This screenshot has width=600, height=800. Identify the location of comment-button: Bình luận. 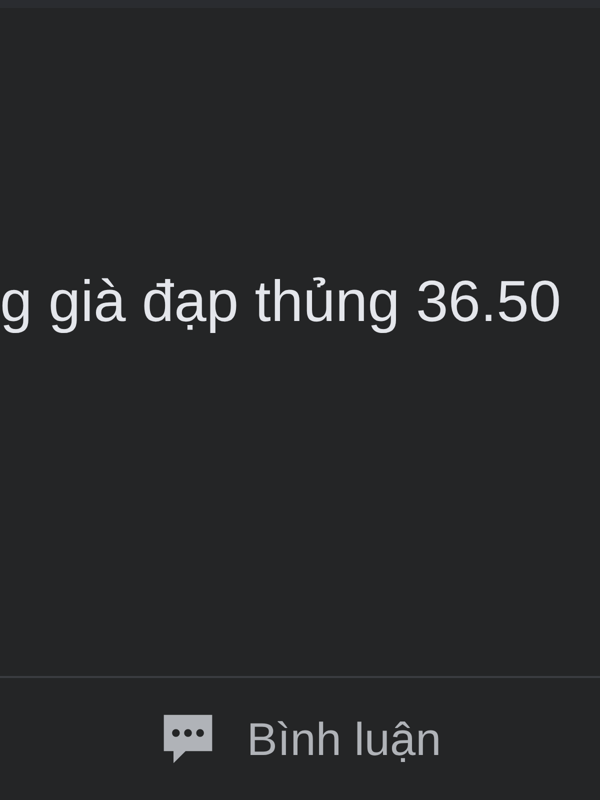
(300, 739).